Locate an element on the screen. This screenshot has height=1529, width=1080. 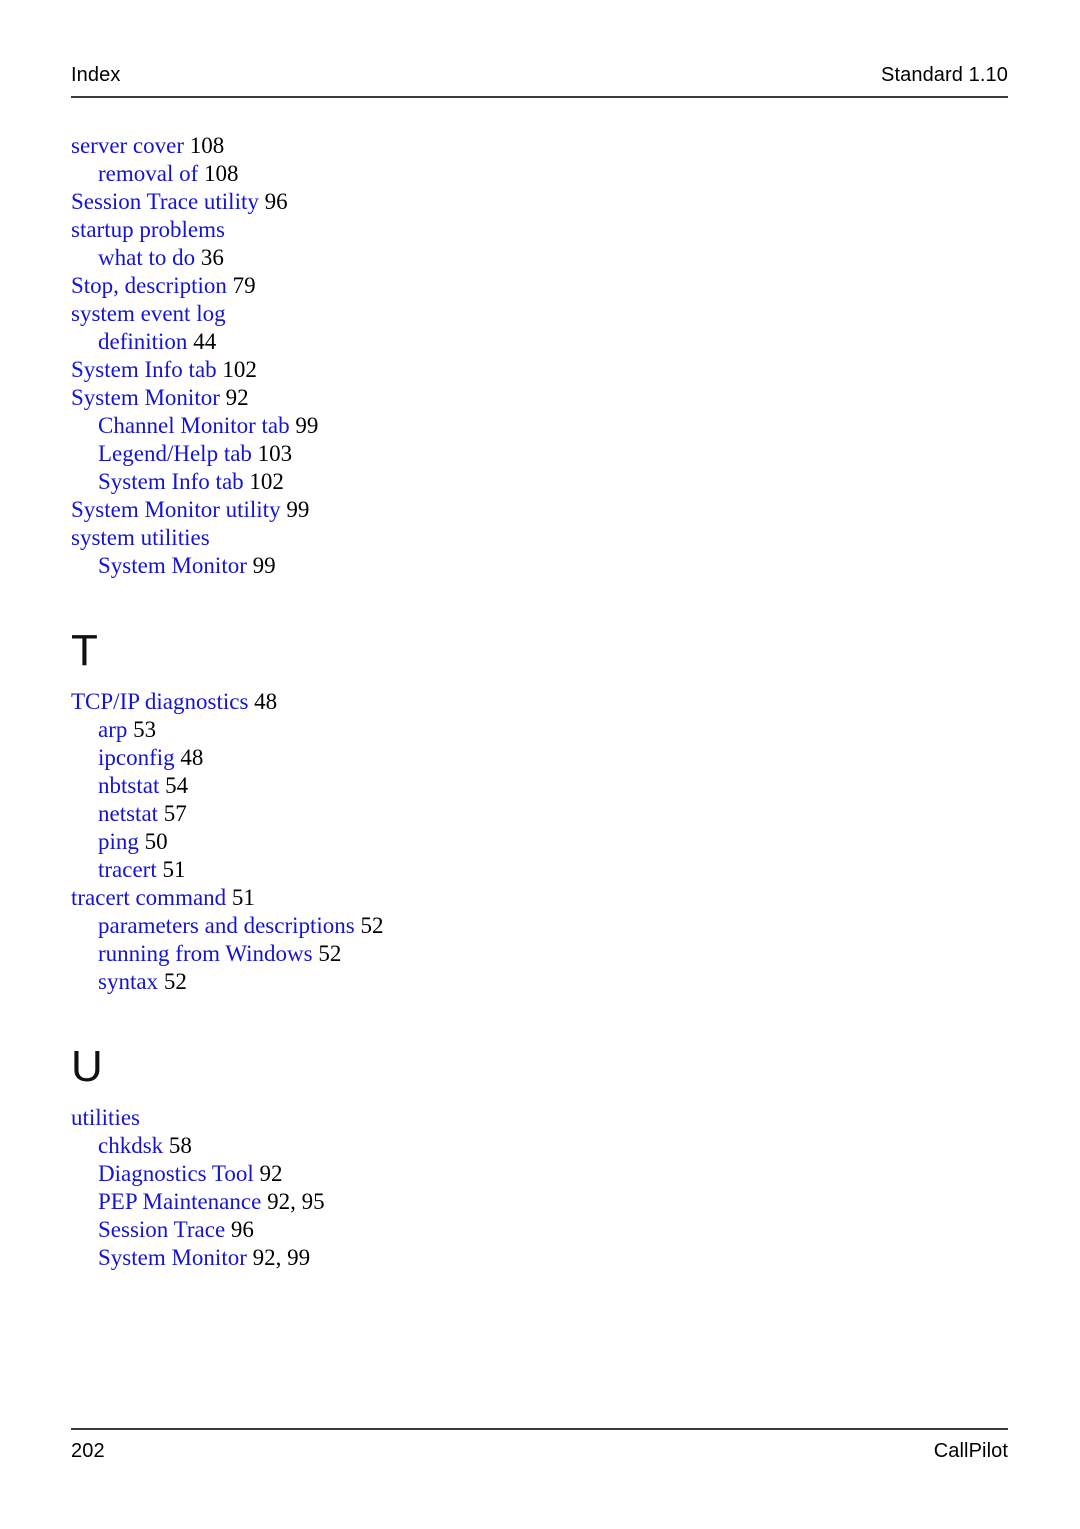
index-entry-label: chkdsk is located at coordinates (131, 1145).